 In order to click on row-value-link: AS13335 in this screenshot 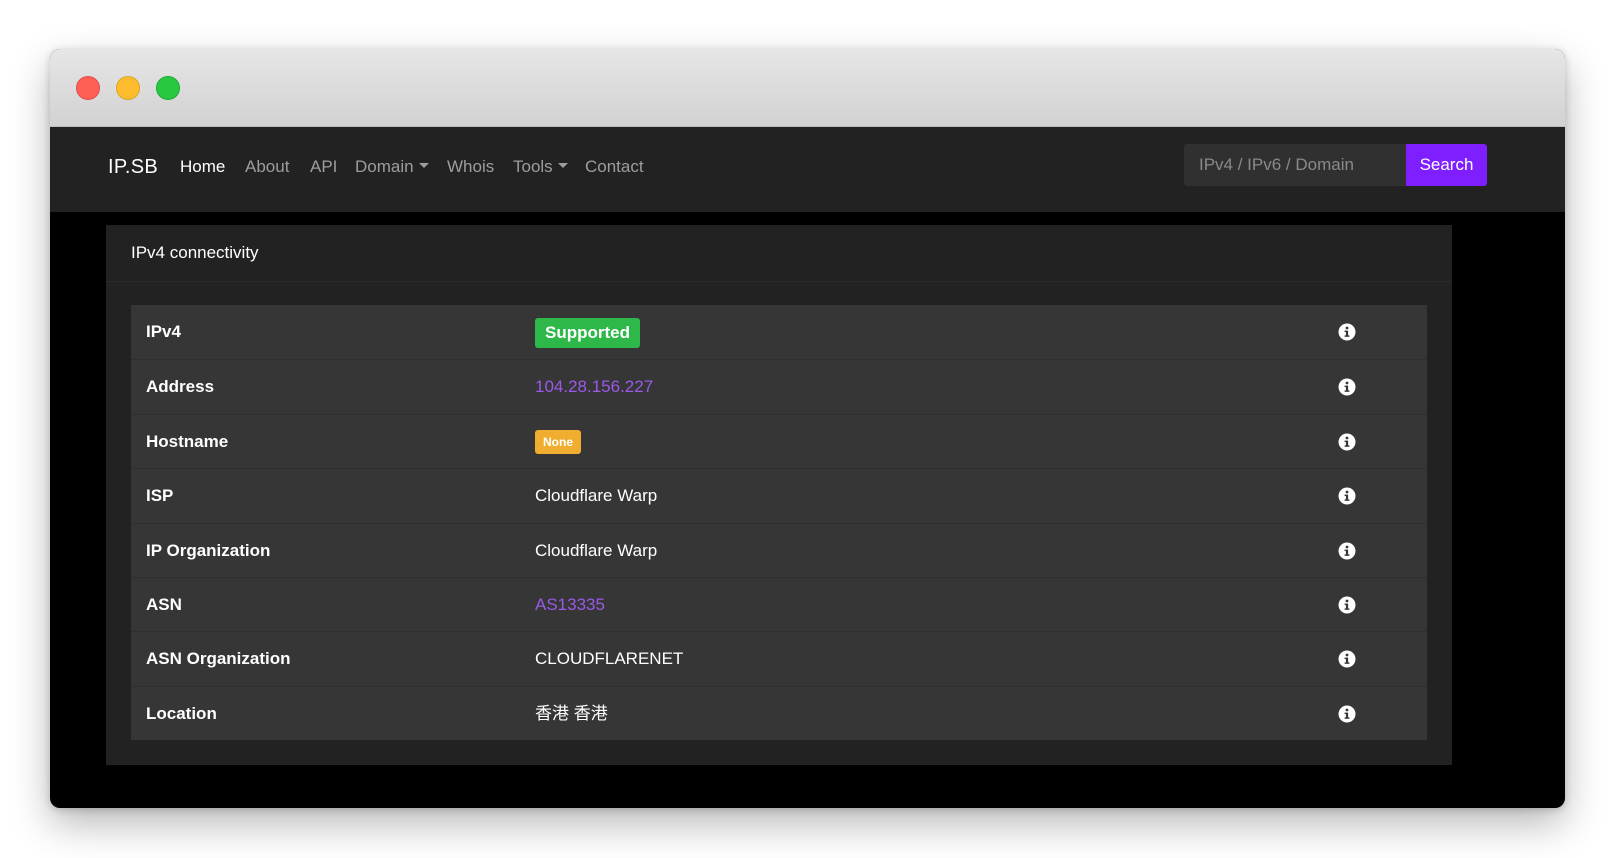, I will do `click(570, 605)`.